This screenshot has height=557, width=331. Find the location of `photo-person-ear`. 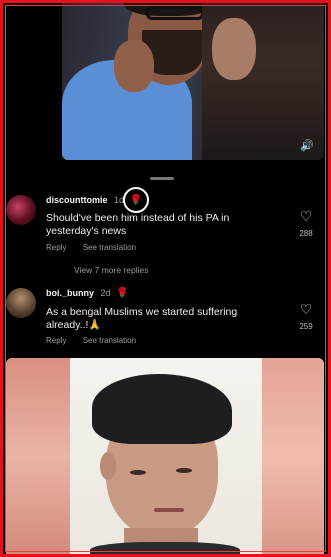

photo-person-ear is located at coordinates (108, 466).